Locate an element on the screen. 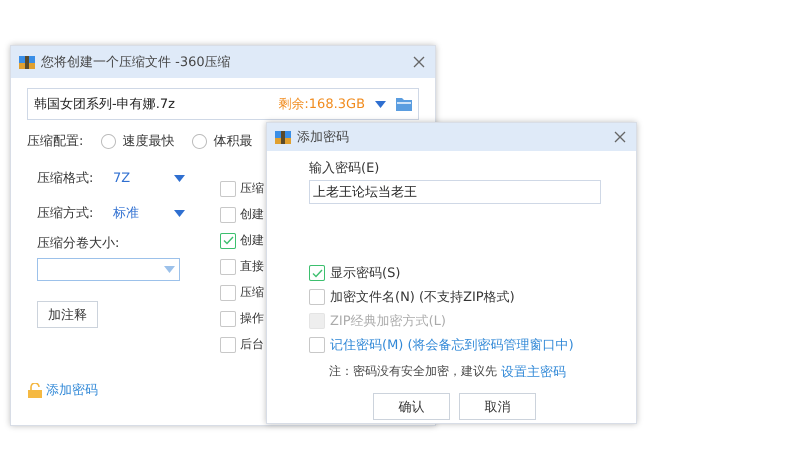 The width and height of the screenshot is (800, 459). master-password-link: 设置主密码 is located at coordinates (533, 372).